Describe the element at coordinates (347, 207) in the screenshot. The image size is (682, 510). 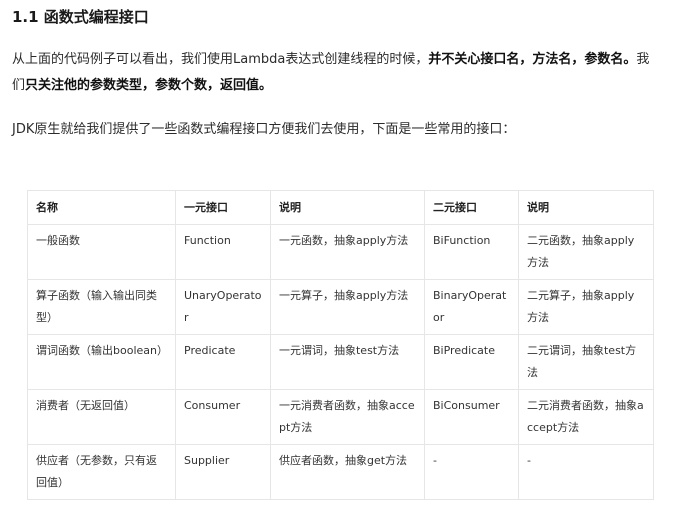
I see `header-unary-description: 说明` at that location.